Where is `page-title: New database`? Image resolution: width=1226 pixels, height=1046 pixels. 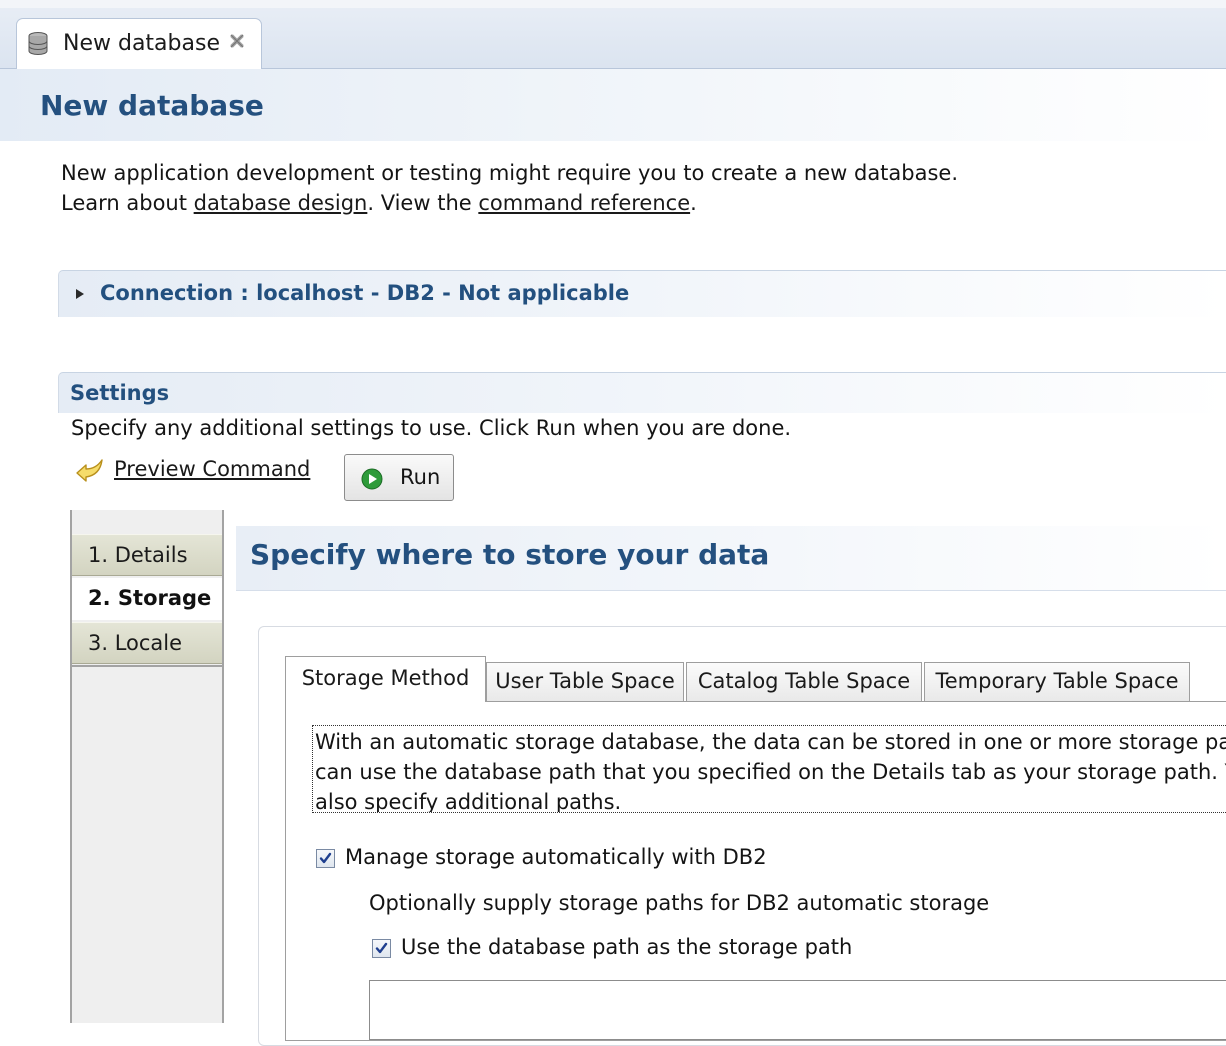
page-title: New database is located at coordinates (152, 105).